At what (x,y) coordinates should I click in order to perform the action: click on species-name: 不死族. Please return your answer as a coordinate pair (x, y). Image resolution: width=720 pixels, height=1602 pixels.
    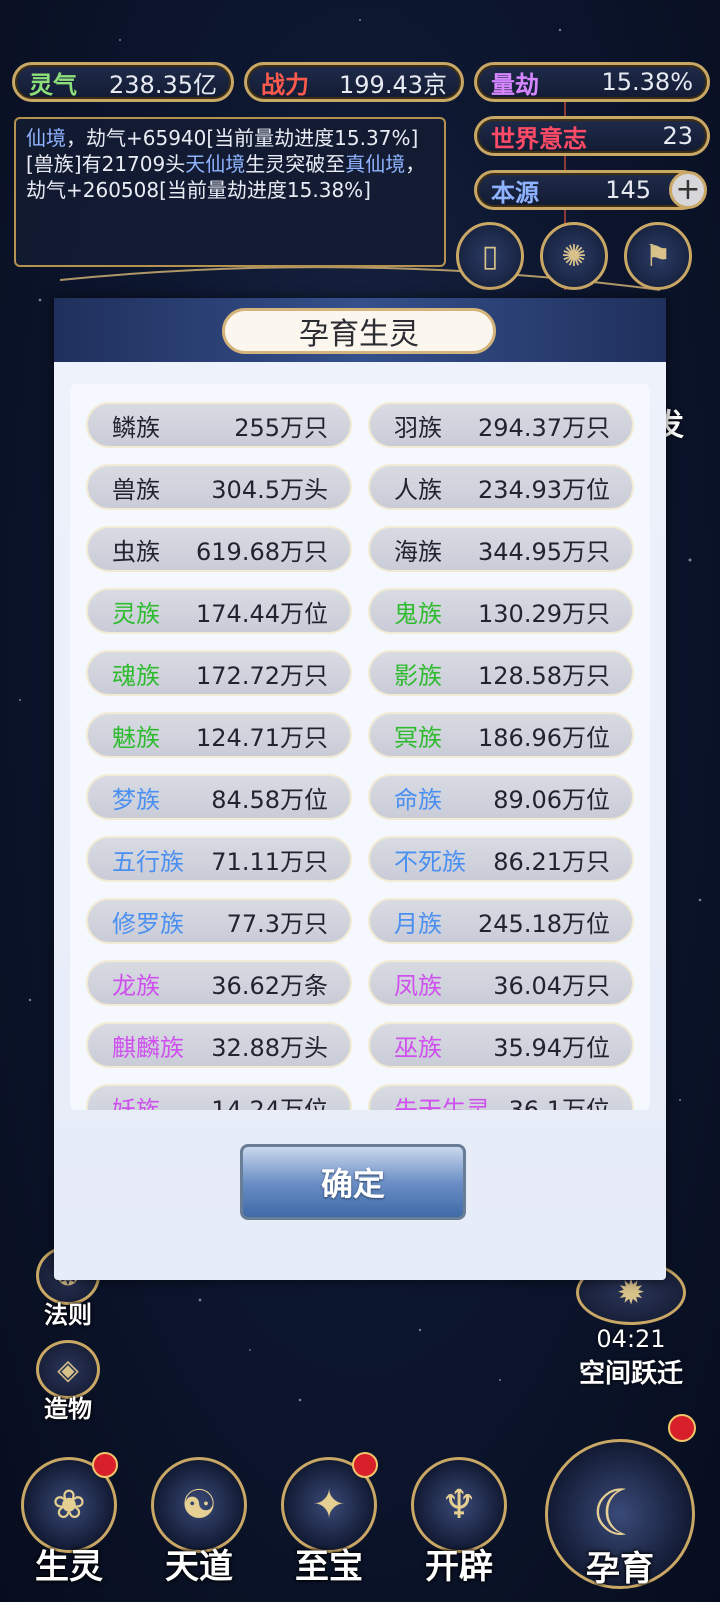
    Looking at the image, I should click on (430, 861).